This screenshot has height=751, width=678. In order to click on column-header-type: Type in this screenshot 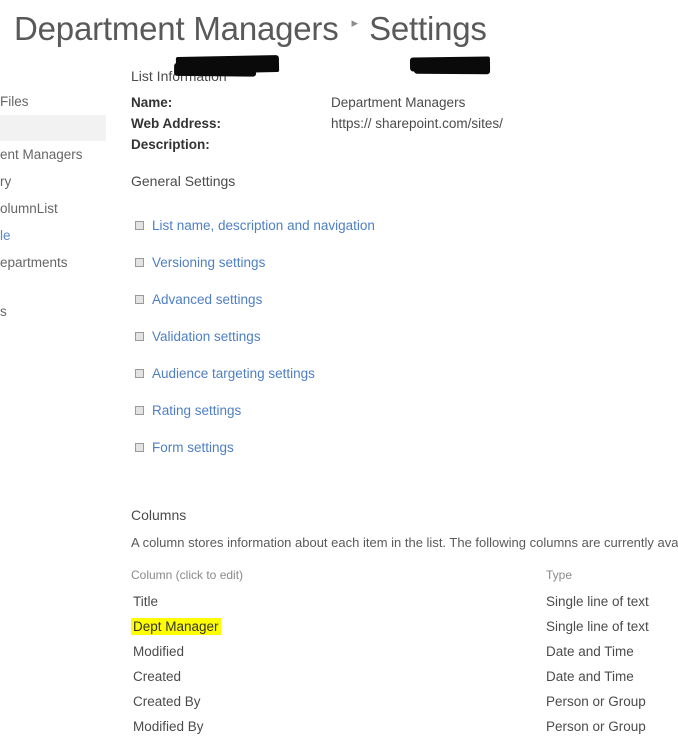, I will do `click(559, 575)`.